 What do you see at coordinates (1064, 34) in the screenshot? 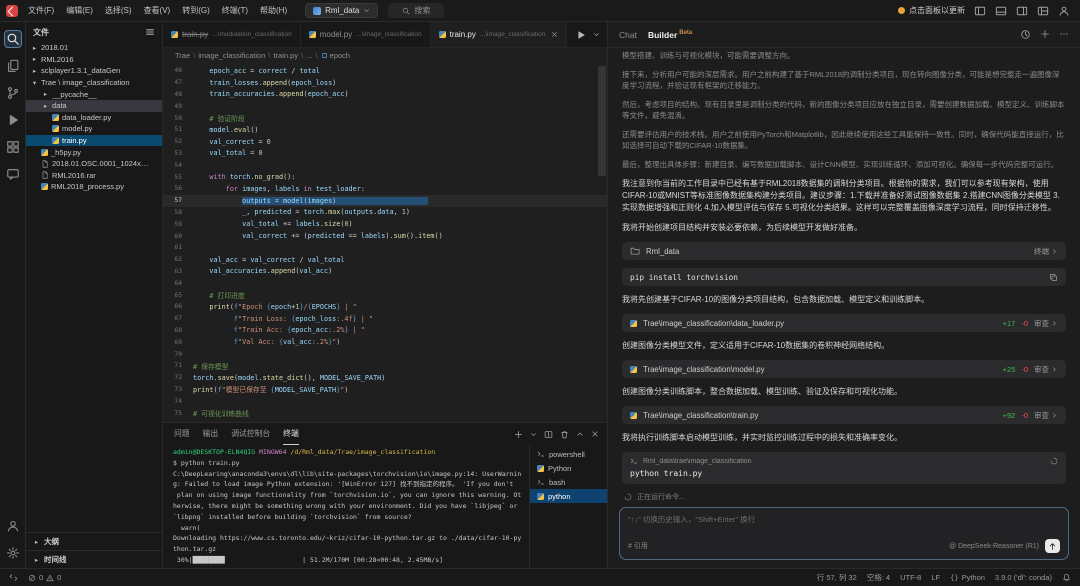
I see `more-options-icon` at bounding box center [1064, 34].